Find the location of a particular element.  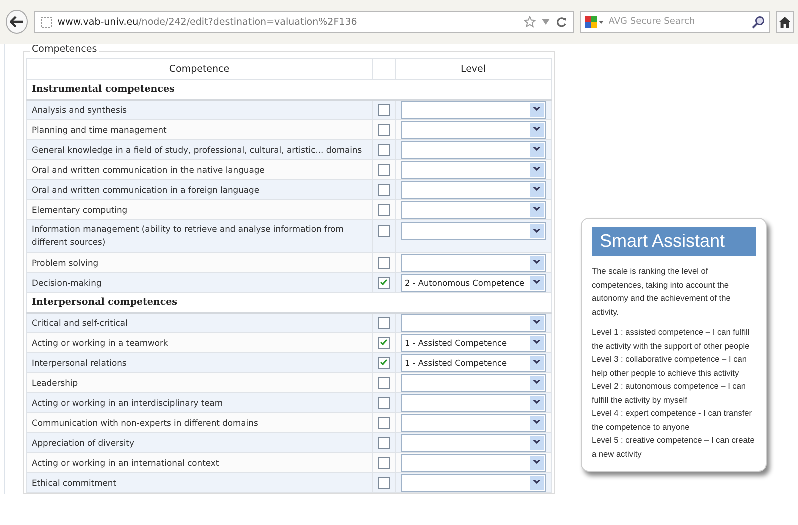

search-field: AVG Secure Search is located at coordinates (675, 22).